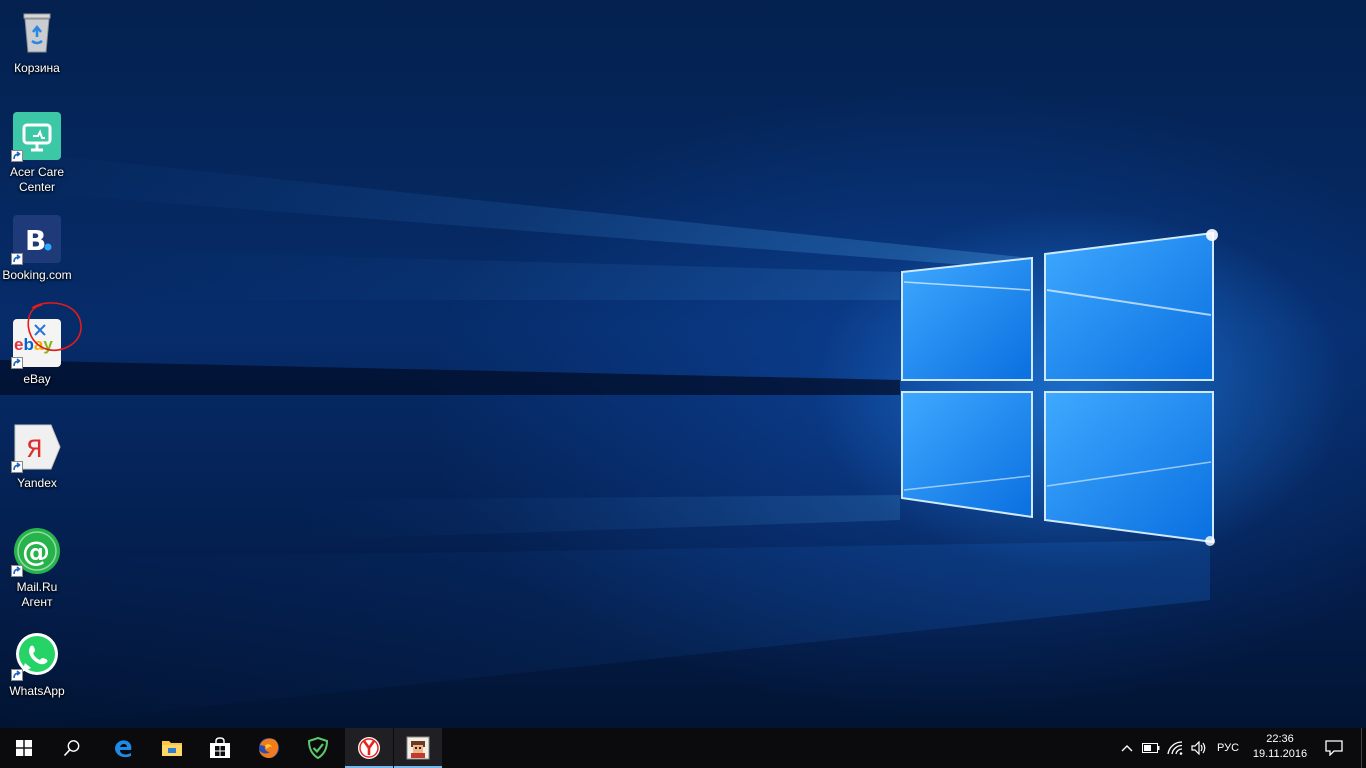 The width and height of the screenshot is (1366, 768). I want to click on taskbar: РУС 22:36 19.11.2016, so click(683, 748).